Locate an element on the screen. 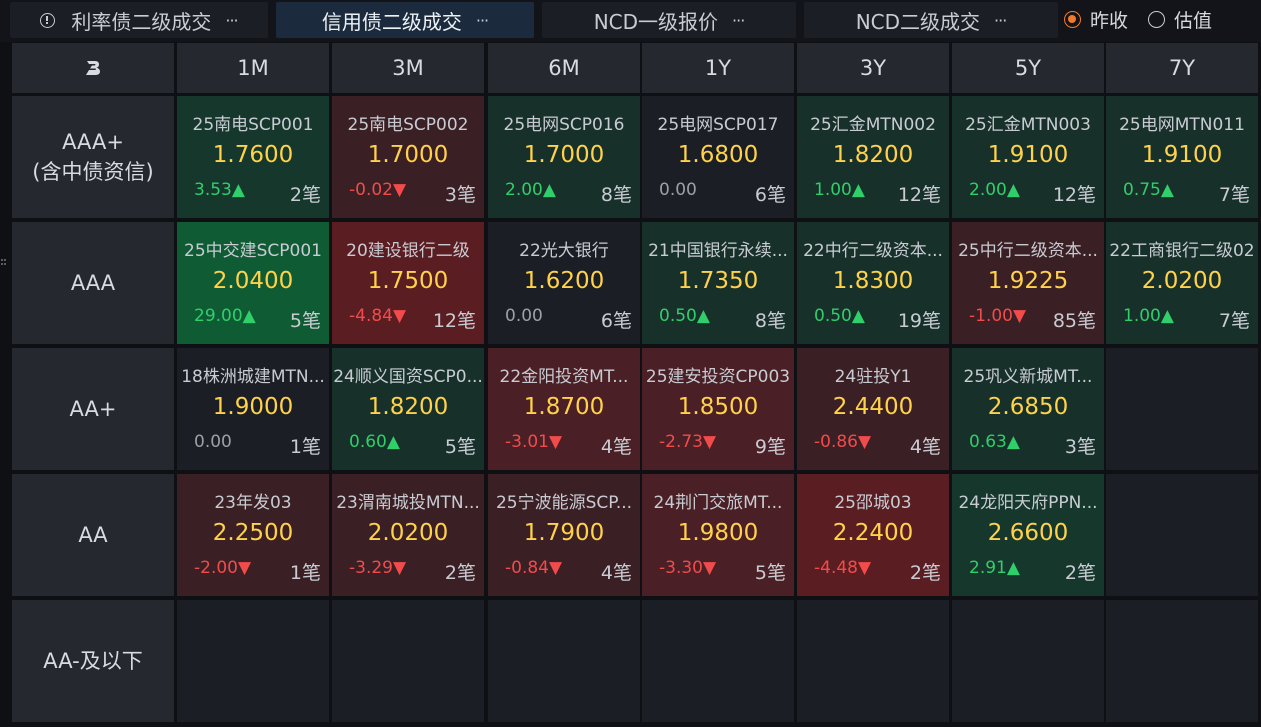  bond-quote-cell: 25宁波能源SCP... 1.7900 -0.84▼ 4笔 is located at coordinates (564, 535).